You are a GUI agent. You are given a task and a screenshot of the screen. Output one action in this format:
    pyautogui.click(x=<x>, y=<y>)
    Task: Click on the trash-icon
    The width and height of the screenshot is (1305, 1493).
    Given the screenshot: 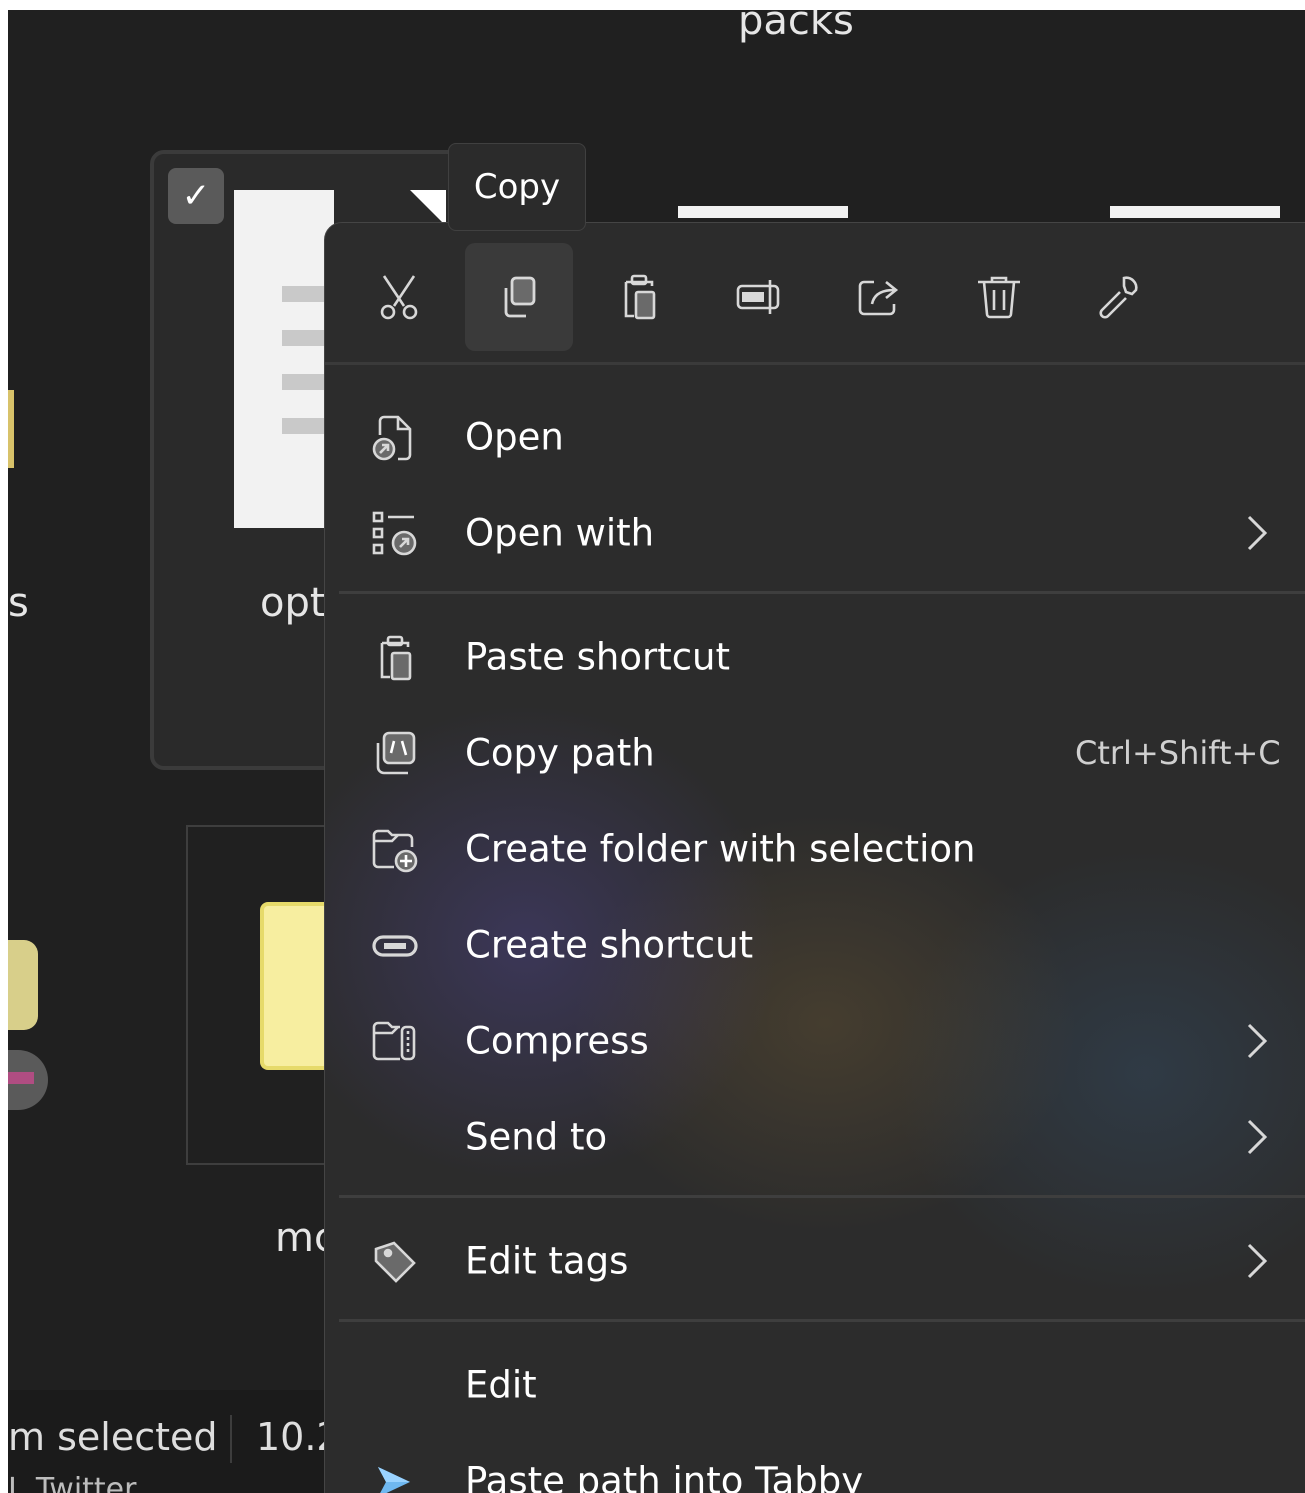 What is the action you would take?
    pyautogui.click(x=999, y=297)
    